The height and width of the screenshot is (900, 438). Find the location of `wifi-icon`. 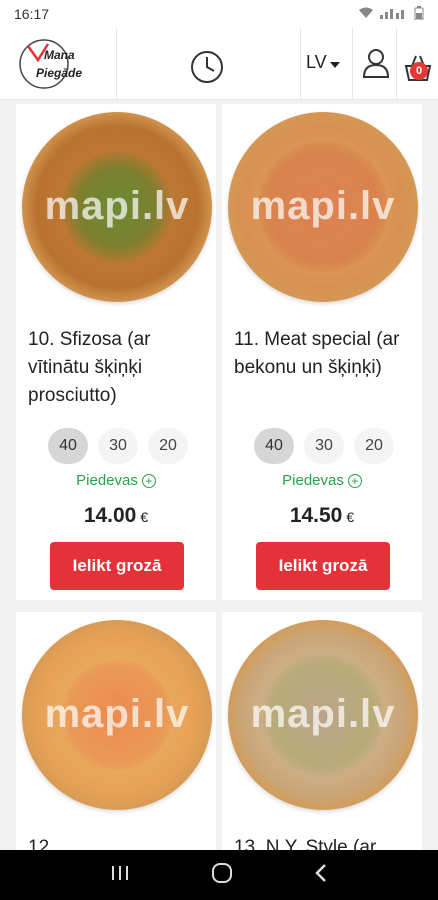

wifi-icon is located at coordinates (366, 14).